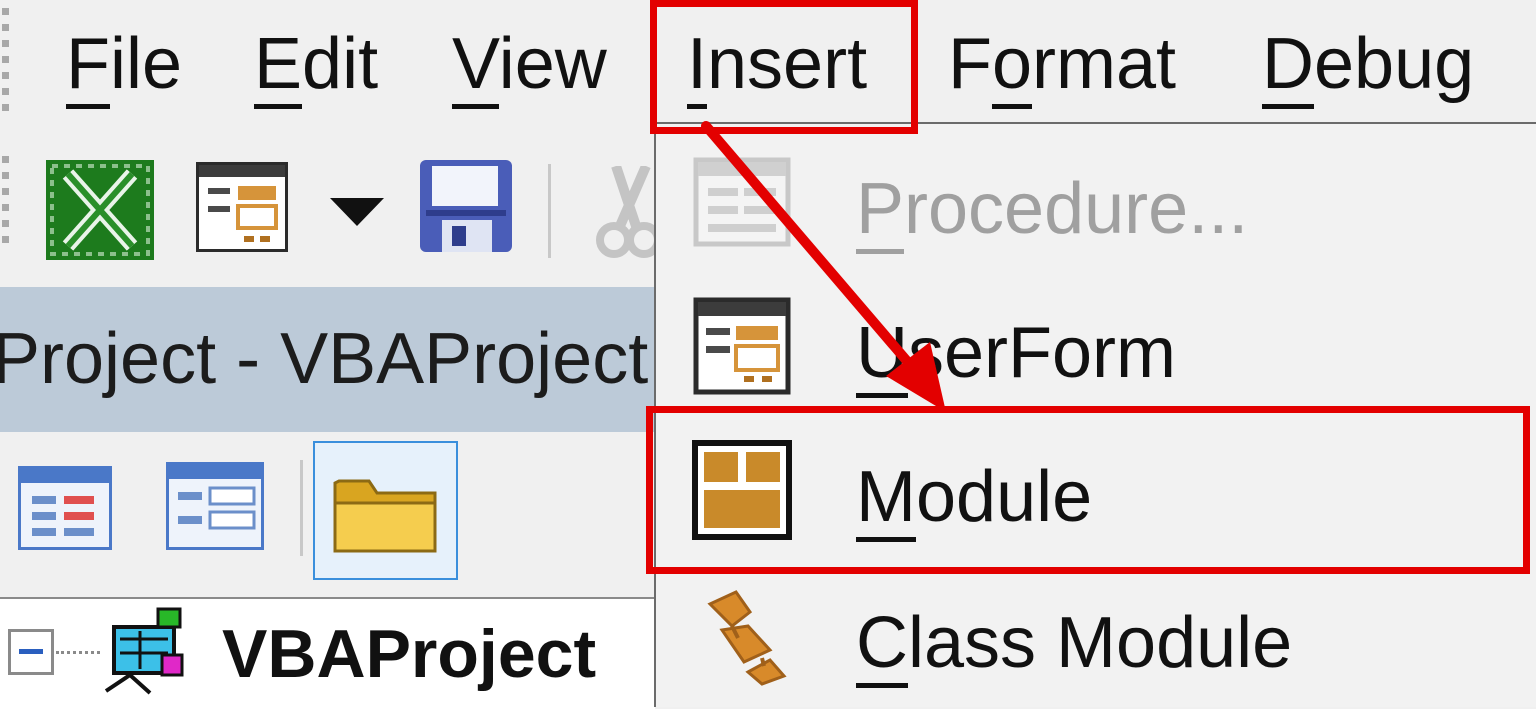  Describe the element at coordinates (301, 508) in the screenshot. I see `project-toolbar-separator` at that location.